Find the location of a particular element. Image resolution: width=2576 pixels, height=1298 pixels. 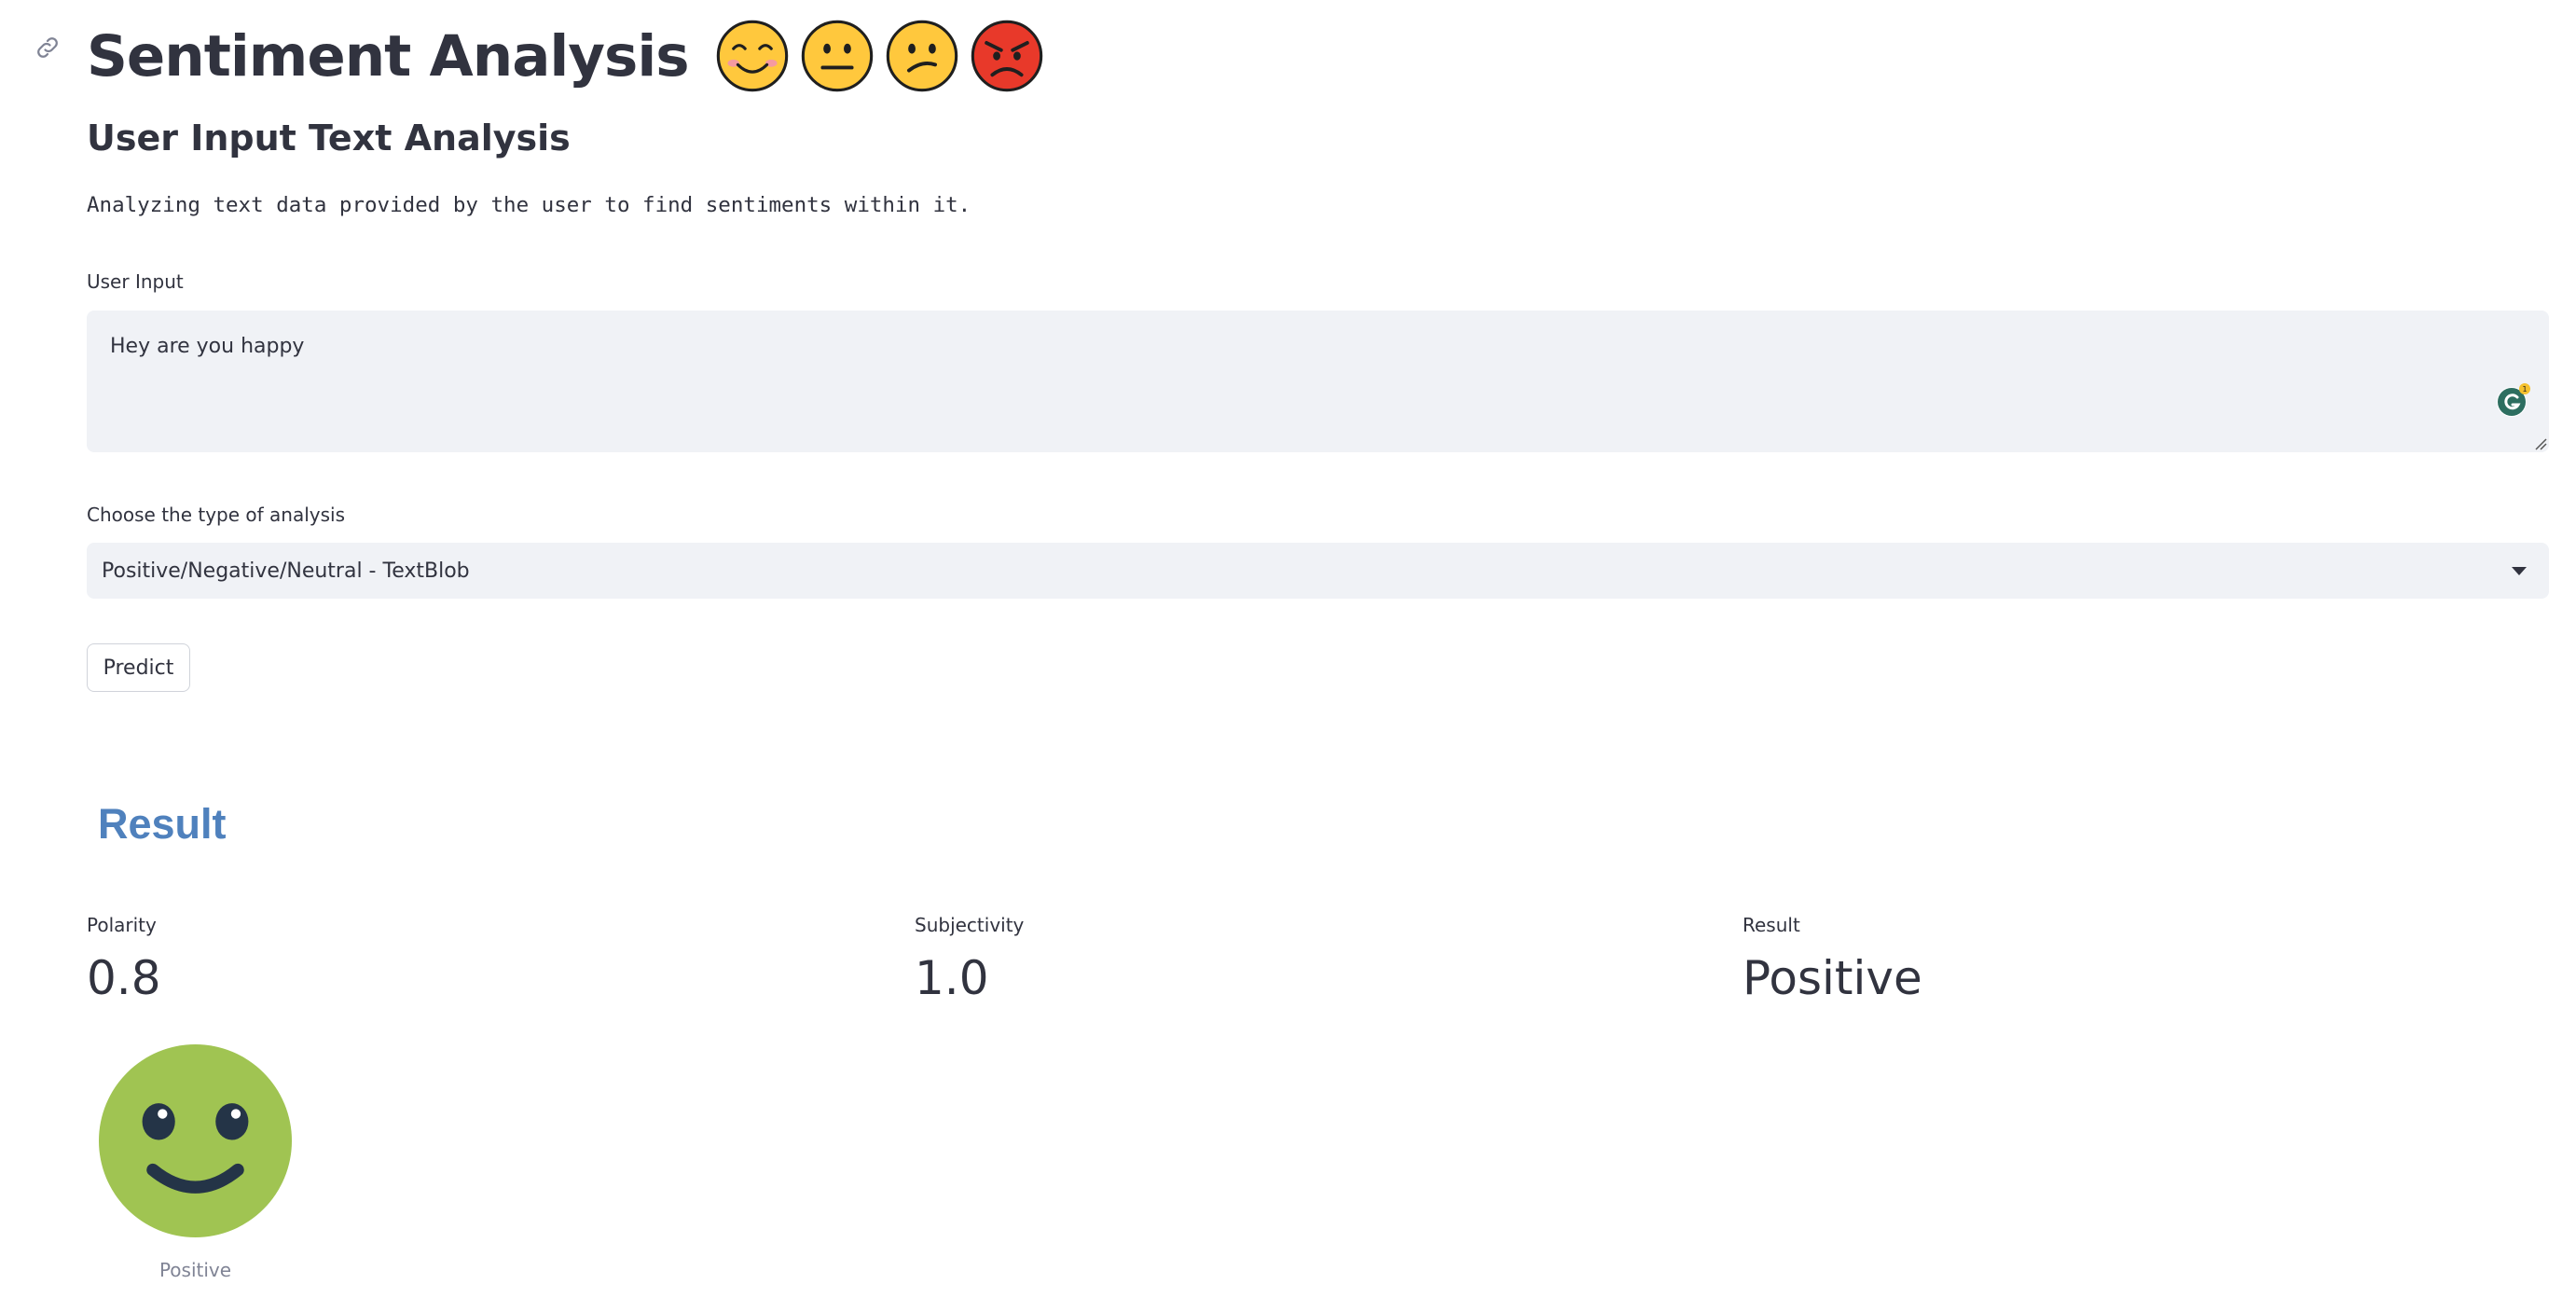

metric-value: Positive is located at coordinates (1832, 978).